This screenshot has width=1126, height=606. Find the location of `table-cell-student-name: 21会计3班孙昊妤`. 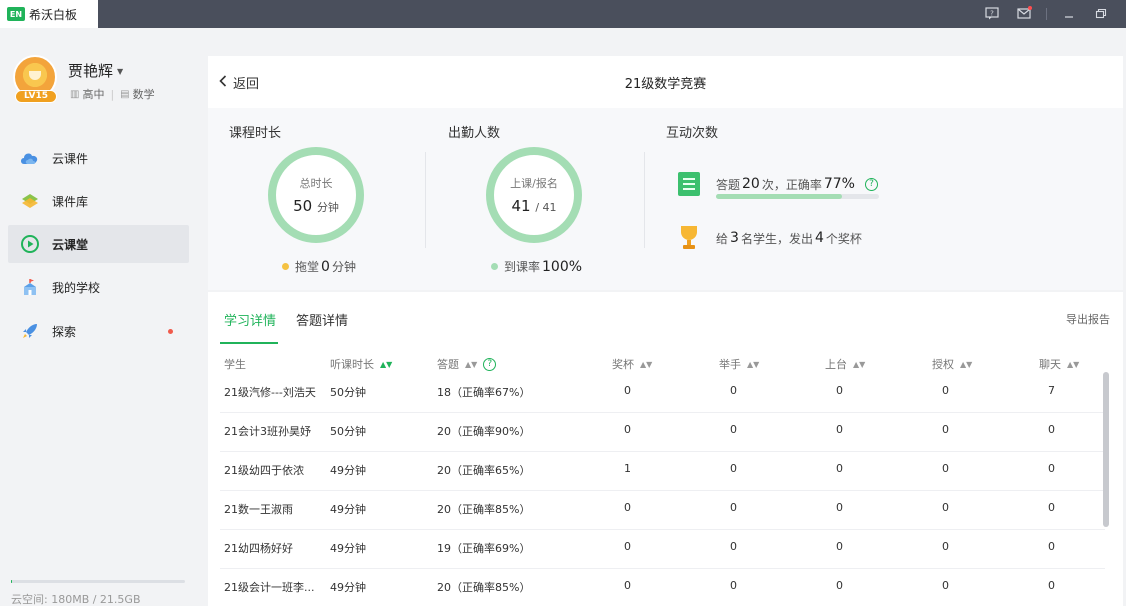

table-cell-student-name: 21会计3班孙昊妤 is located at coordinates (267, 431).